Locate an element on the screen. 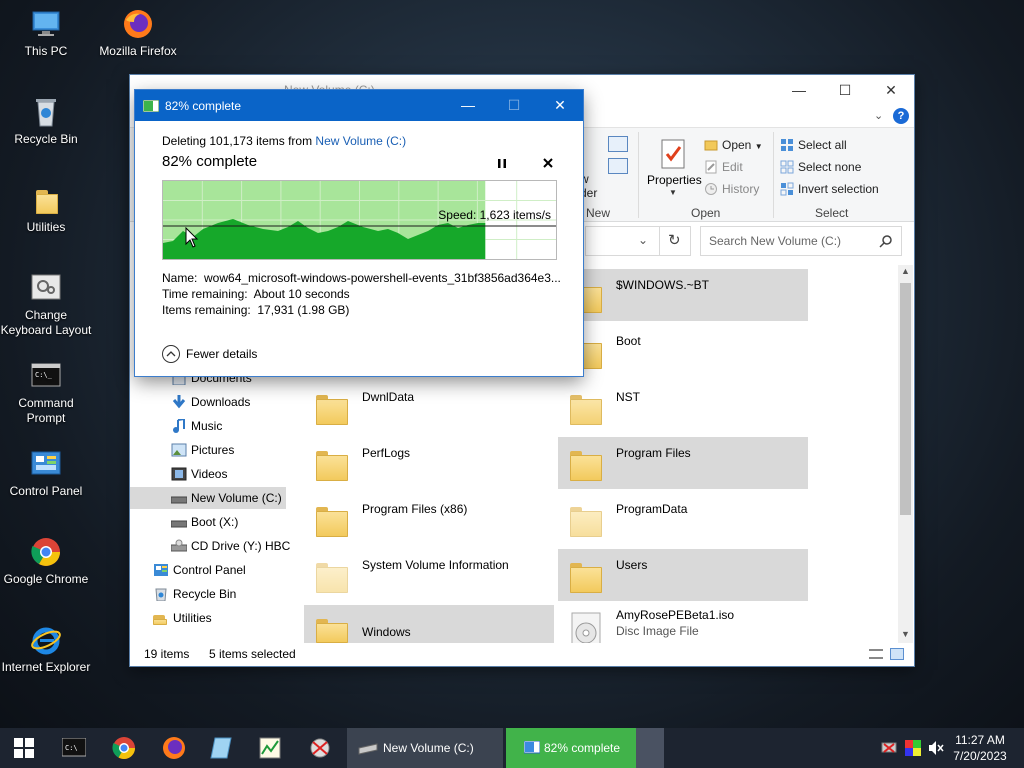 Image resolution: width=1024 pixels, height=768 pixels. large-icons-view-icon is located at coordinates (897, 654).